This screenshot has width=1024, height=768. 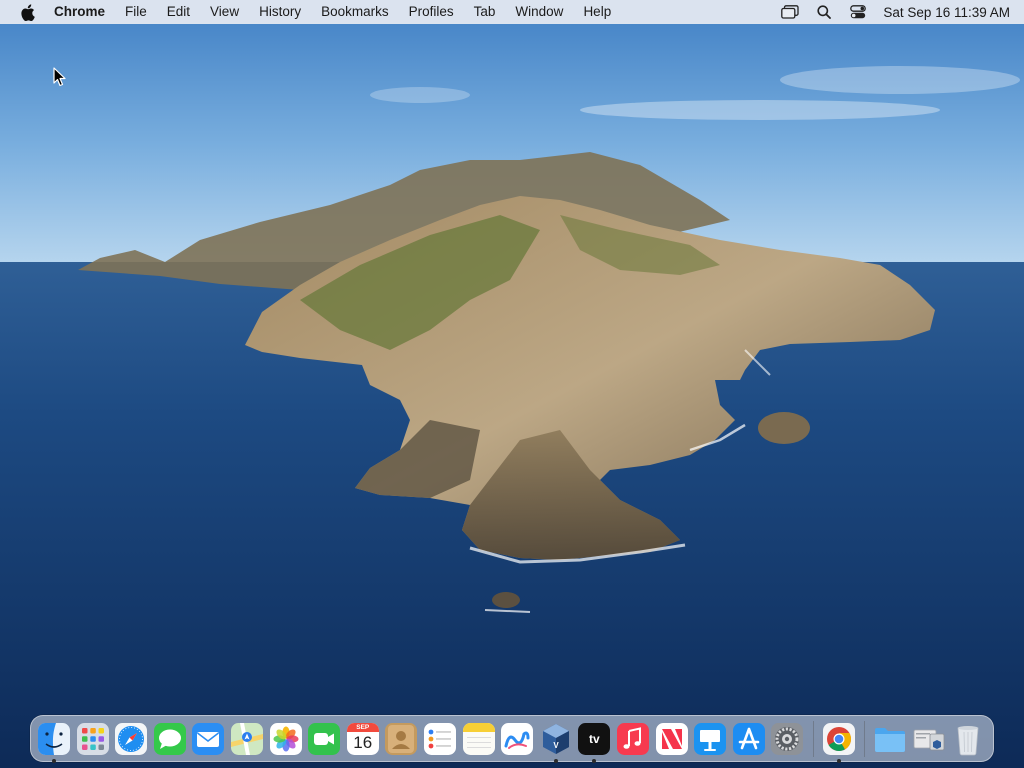 I want to click on dock-messages, so click(x=170, y=739).